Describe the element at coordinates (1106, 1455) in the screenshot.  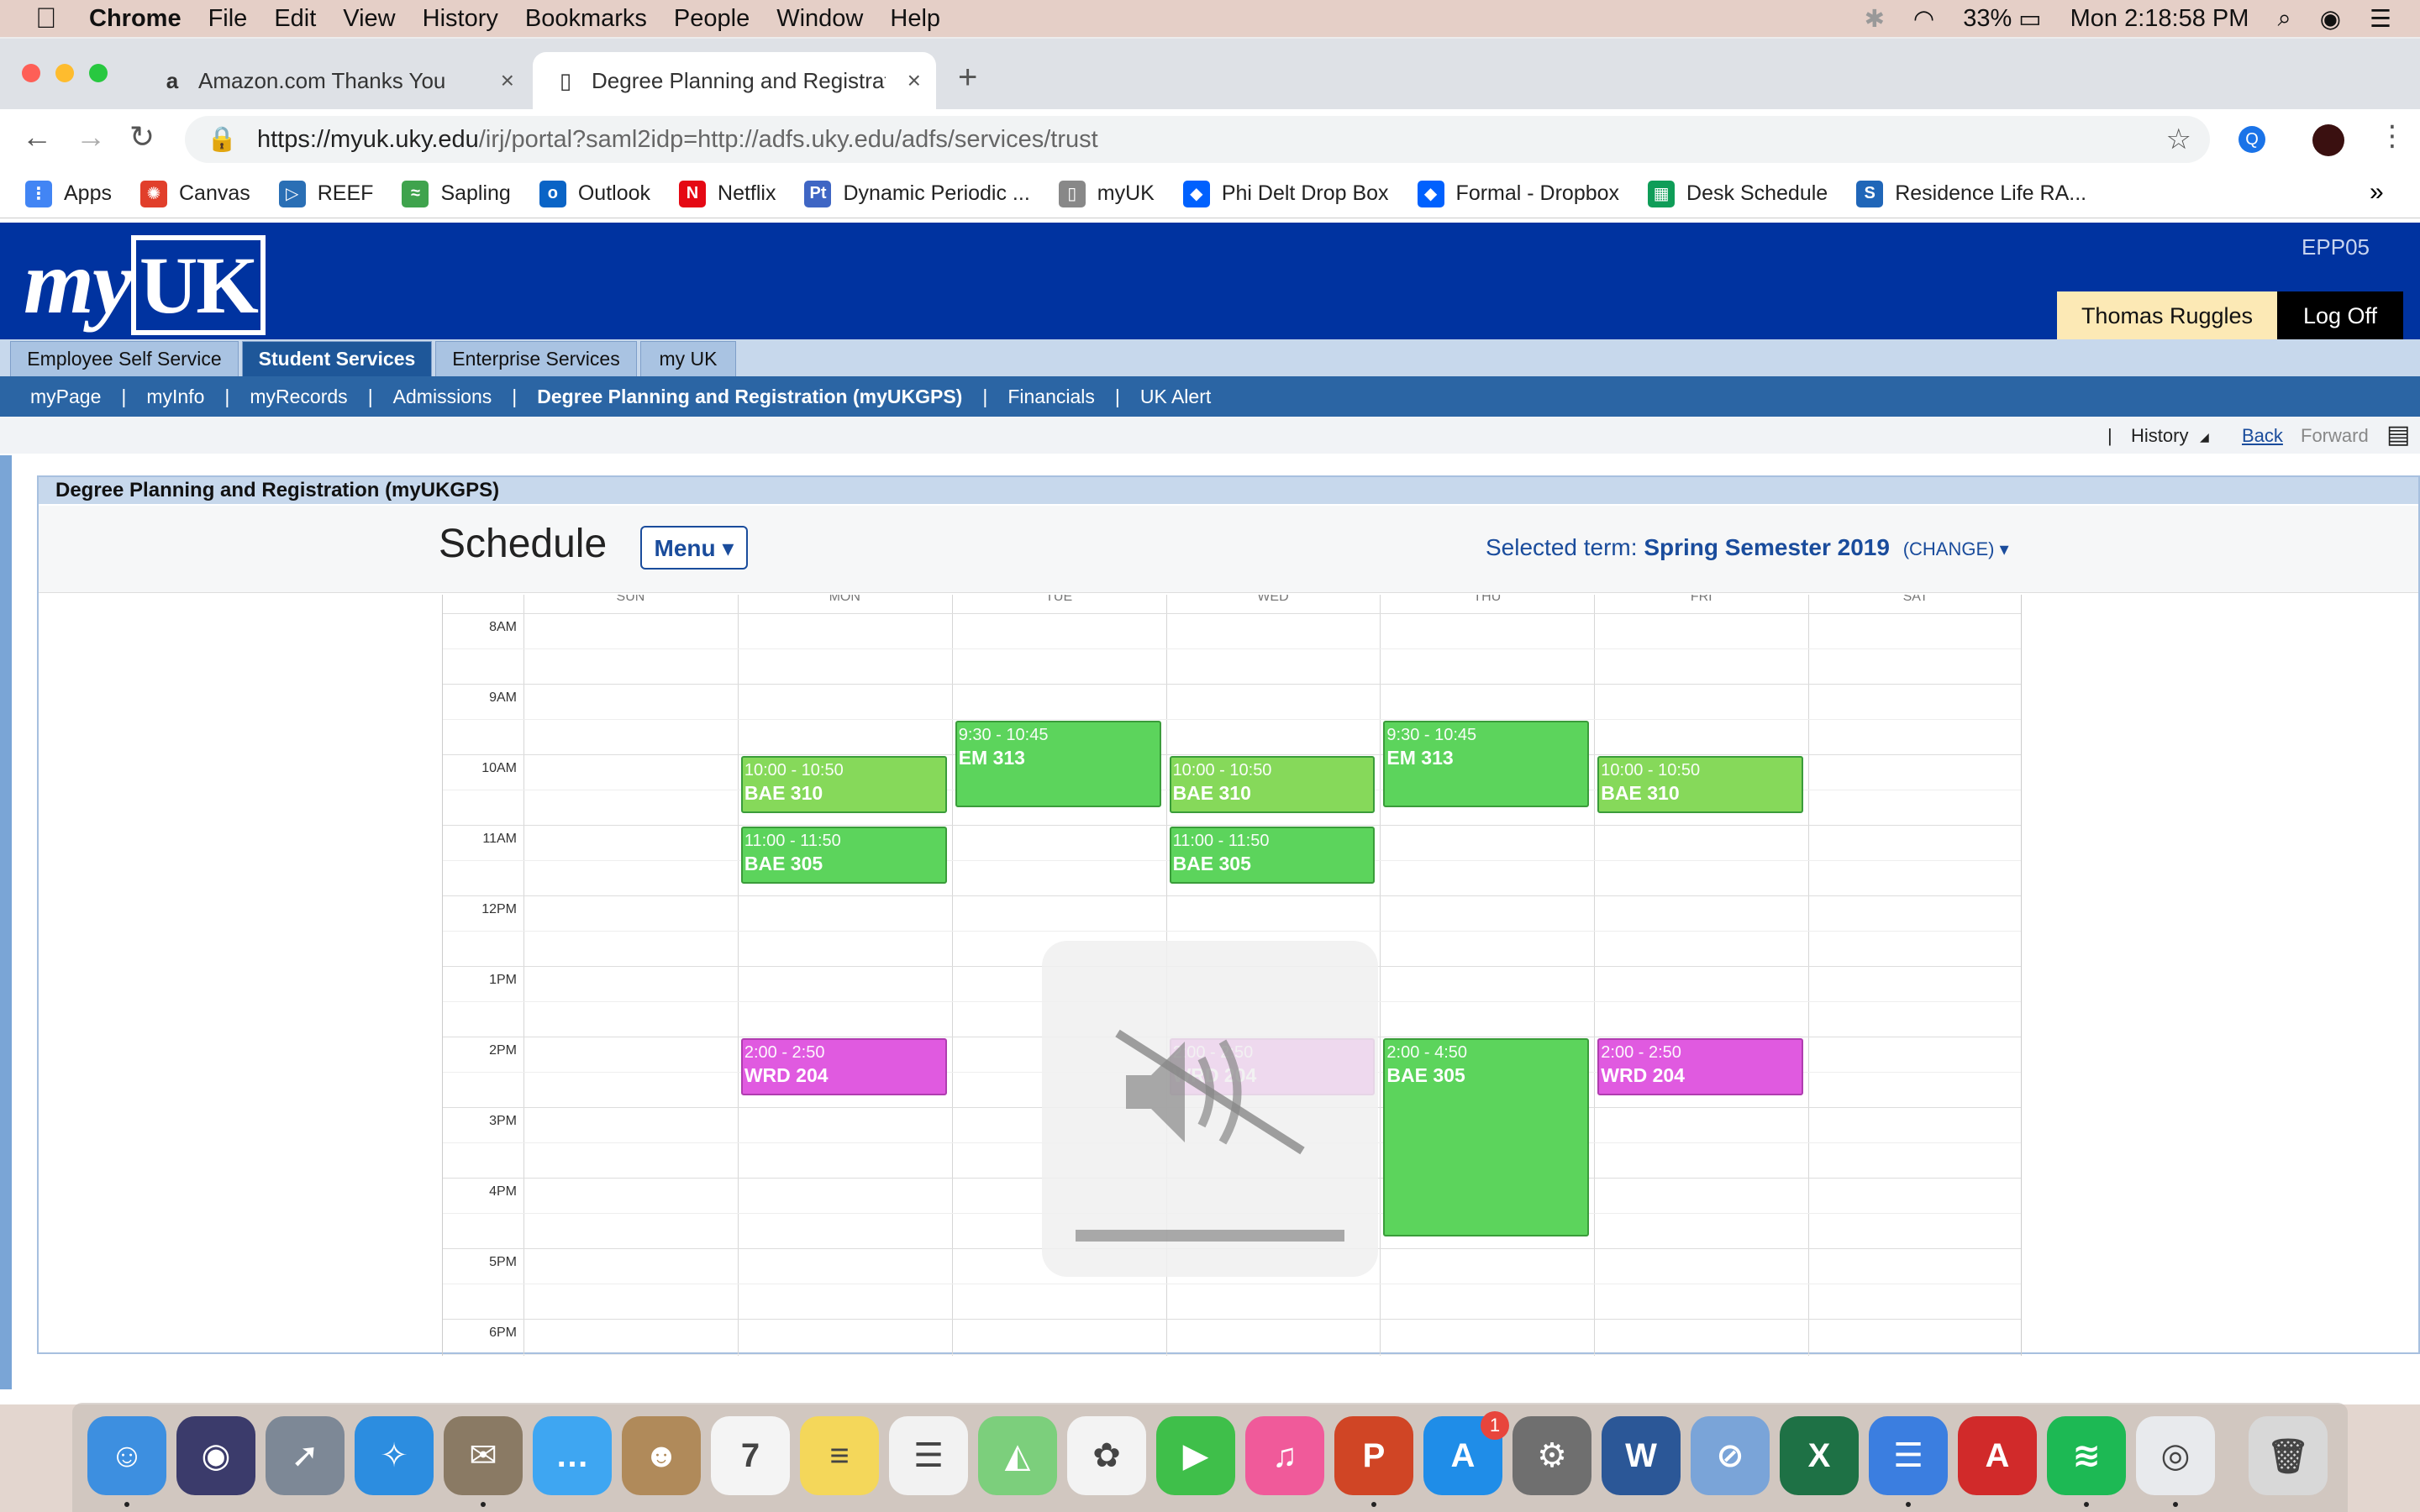
I see `photos-icon: ✿` at that location.